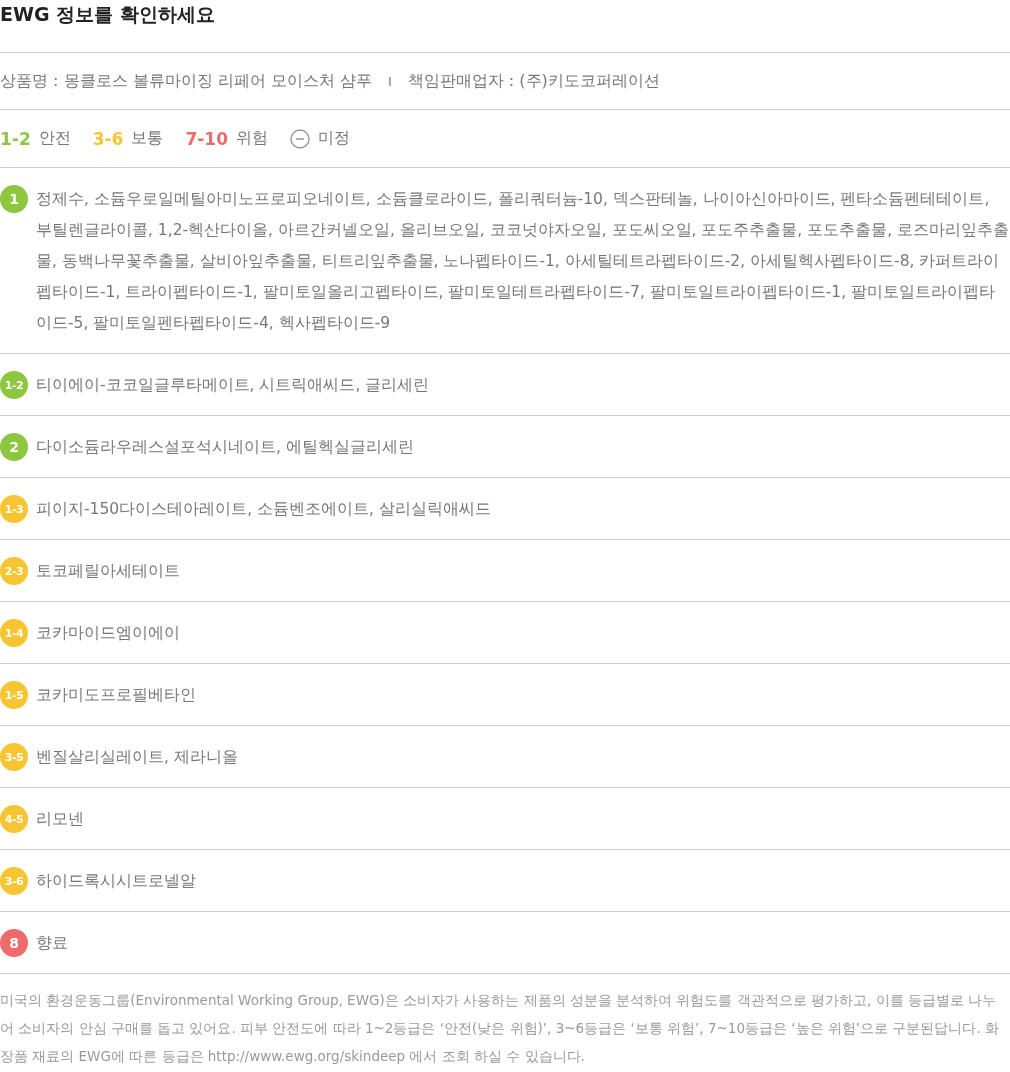 Image resolution: width=1010 pixels, height=1072 pixels. I want to click on ingredient-list: 정제수, 소듐우로일메틸아미노프로피오네이트, 소듐클로라이드, 폴리쿼터늄-10, 덱스판테놀, 나이아신아마이드, 펜타소듐펜테테이트, 부틸렌글라이콜, 1,2-헥산다이올, 아르간커넬오일, 올리브오일, 코코넛야자오일, 포도씨오일, 포도주추출물, 포도추출물, 로즈마리잎추출물, 동백나무꽃추출물, 살비아잎추출물, 티트리잎추출물, 노나펩타이드-1, 아세틸테트라펩타이드-2, 아세틸헥사펩타이드-8, 카퍼트라이펩타이드-1, 트라이펩타이드-1, 팔미토일올리고펩타이드, 팔미토일테트라펩타이드-7, 팔미토일트라이펩타이드-1, 팔미토일트라이펩타이드-5, 팔미토일펜타펩타이드-4, 헥사펩타이드-9, so click(523, 261).